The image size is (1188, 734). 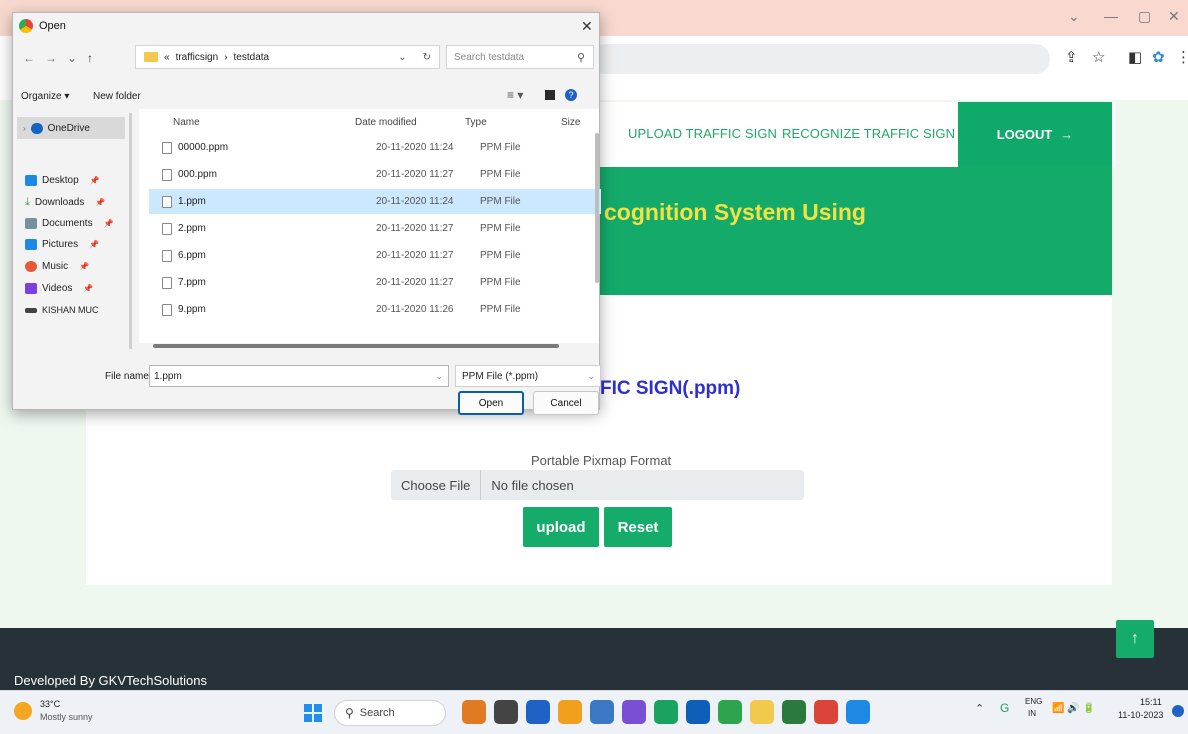 I want to click on sidebar-item-documents: Documents 📌, so click(x=69, y=223).